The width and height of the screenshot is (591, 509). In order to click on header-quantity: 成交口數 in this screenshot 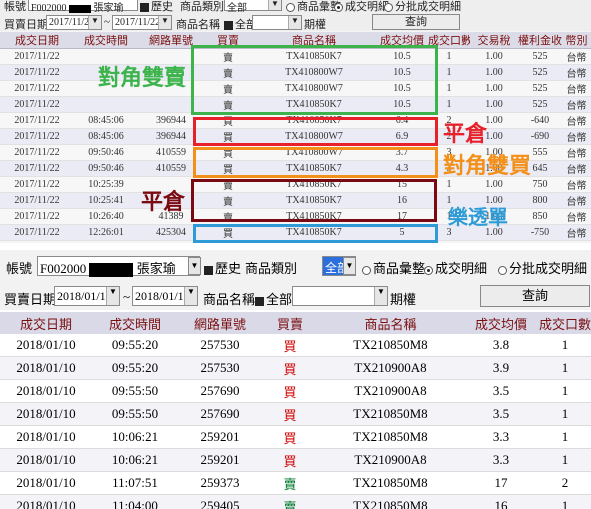, I will do `click(565, 323)`.